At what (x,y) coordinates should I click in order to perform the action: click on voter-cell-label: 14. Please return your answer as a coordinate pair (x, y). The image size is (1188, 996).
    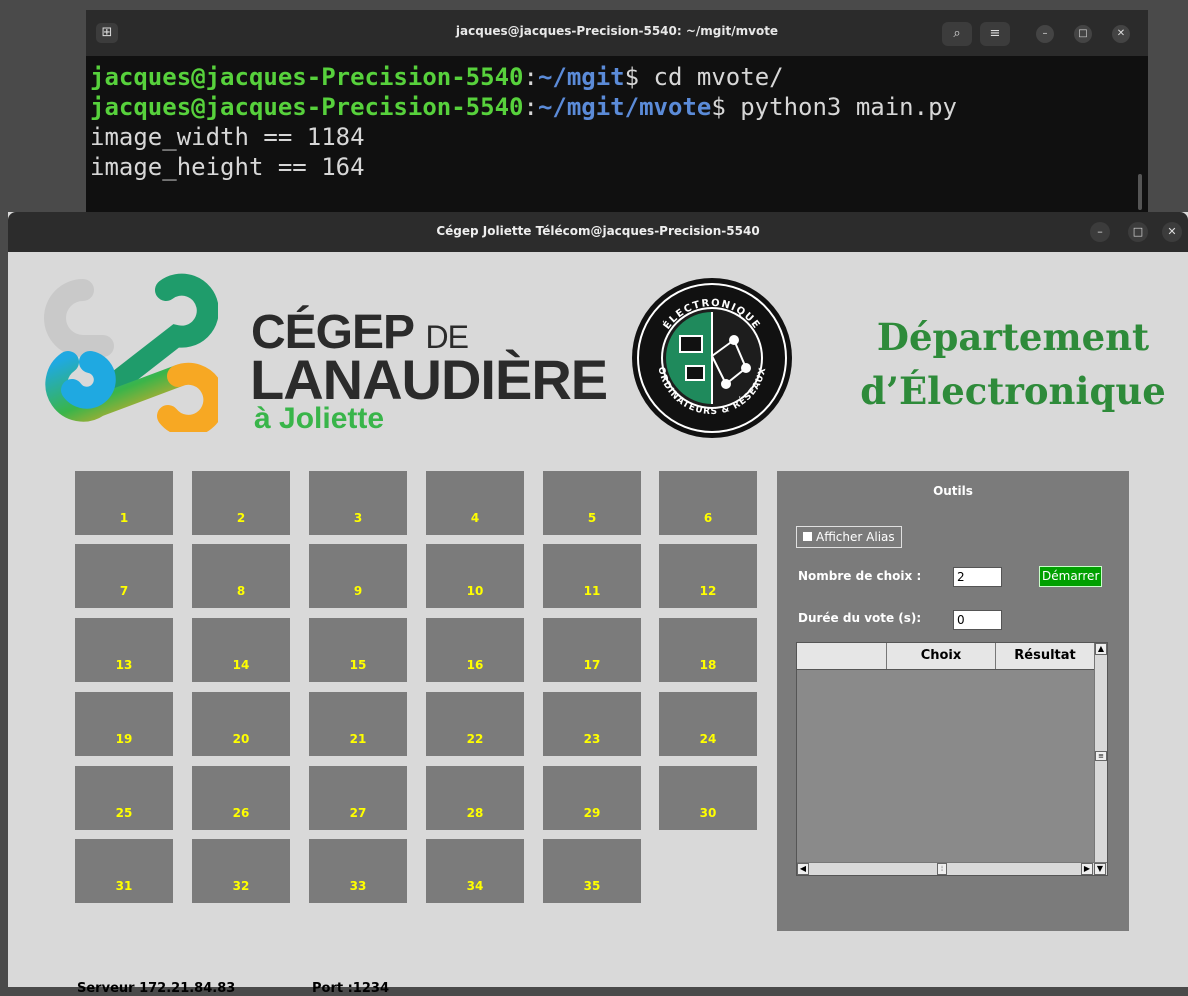
    Looking at the image, I should click on (241, 665).